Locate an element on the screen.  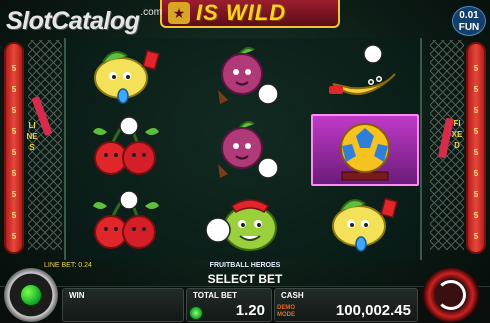
banner-text: IS WILD is located at coordinates (241, 12).